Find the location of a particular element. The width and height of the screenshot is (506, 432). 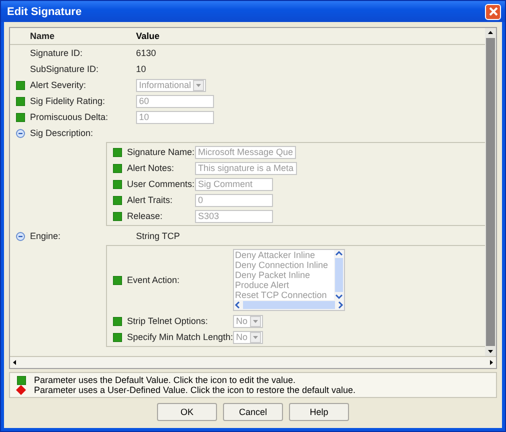

column-header: Value is located at coordinates (148, 36).